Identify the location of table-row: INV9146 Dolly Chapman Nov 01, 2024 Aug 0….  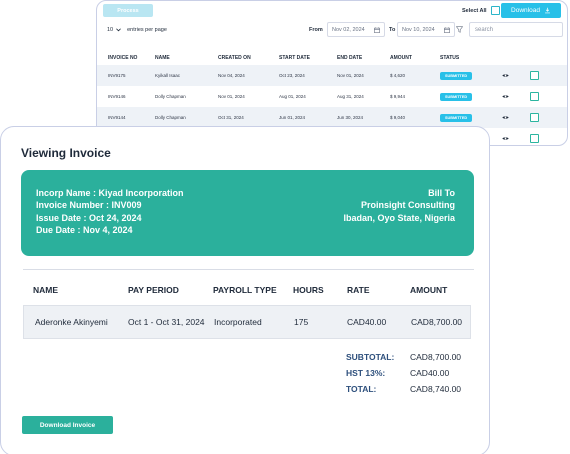
(332, 96).